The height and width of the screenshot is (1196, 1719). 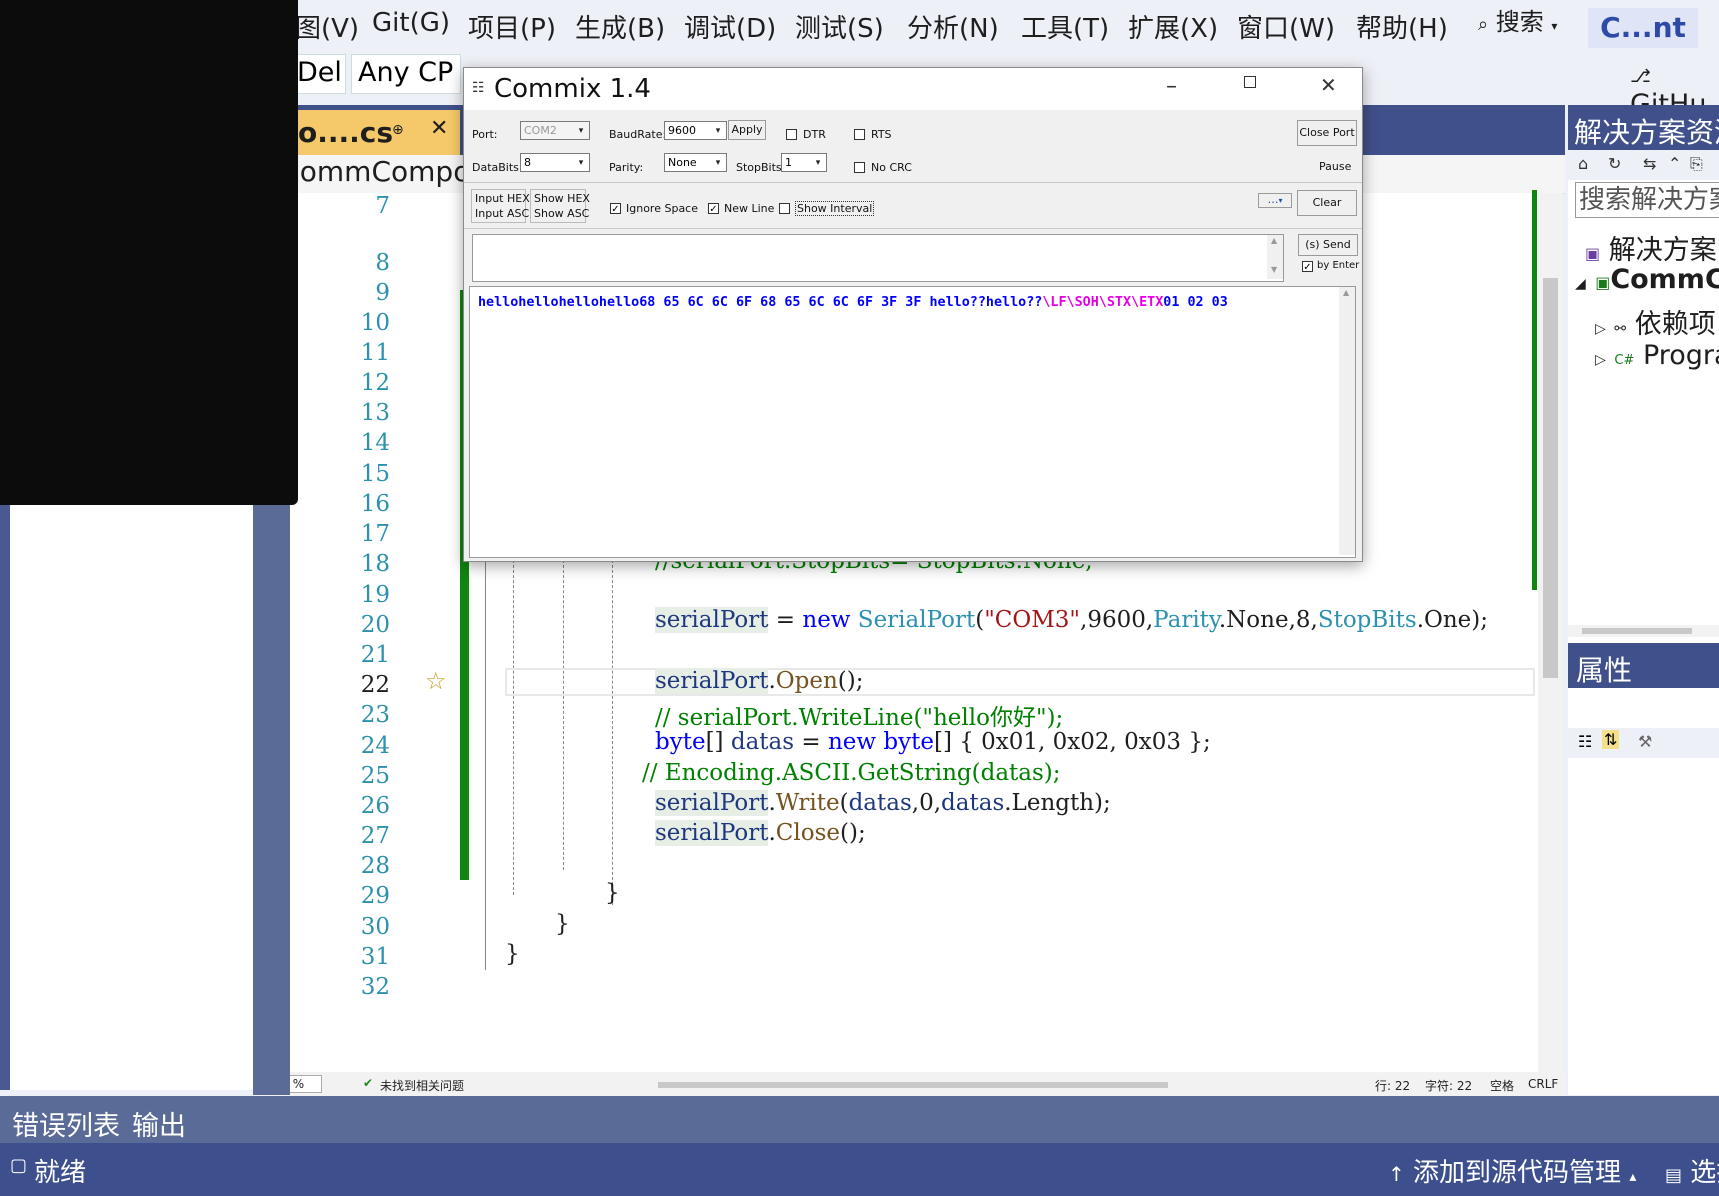 I want to click on tree-solution: ▣ 解决方案, so click(x=1651, y=247).